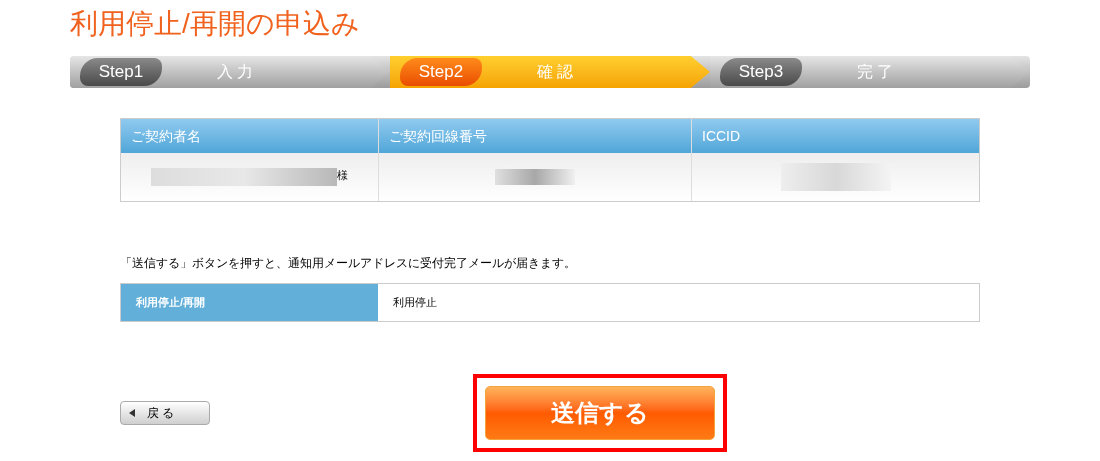 This screenshot has height=461, width=1100. I want to click on table-header-cell: ご契約者名, so click(249, 136).